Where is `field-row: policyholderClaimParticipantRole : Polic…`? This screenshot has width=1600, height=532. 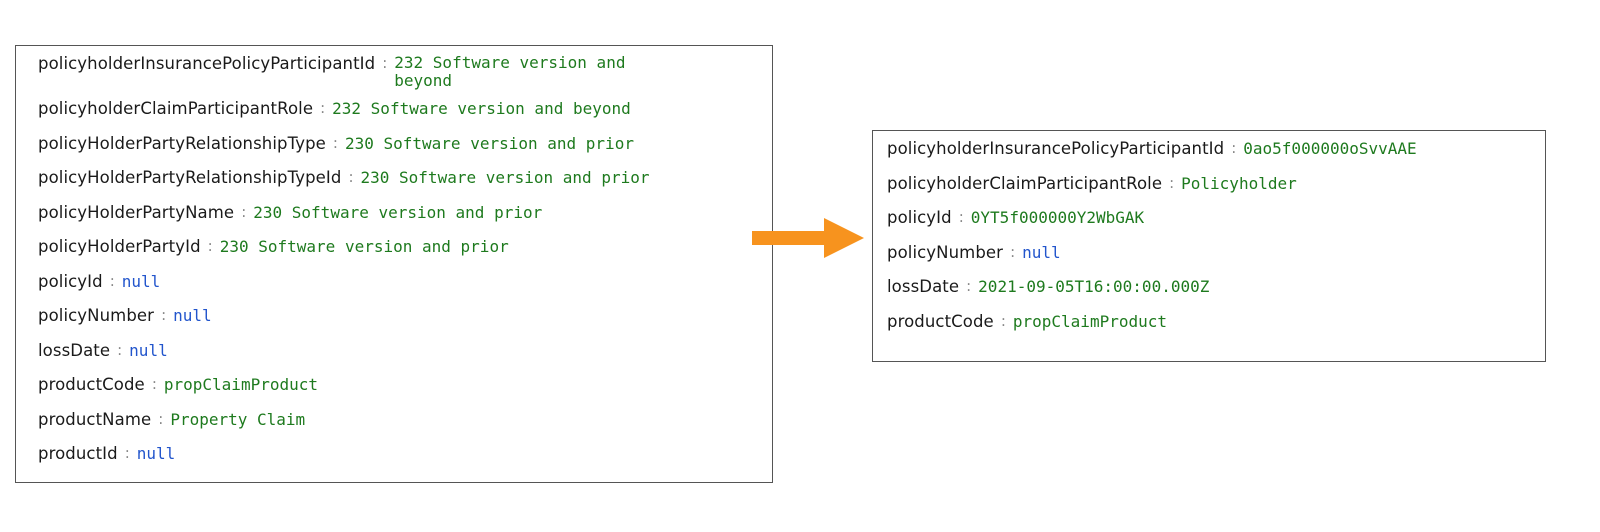 field-row: policyholderClaimParticipantRole : Polic… is located at coordinates (1216, 183).